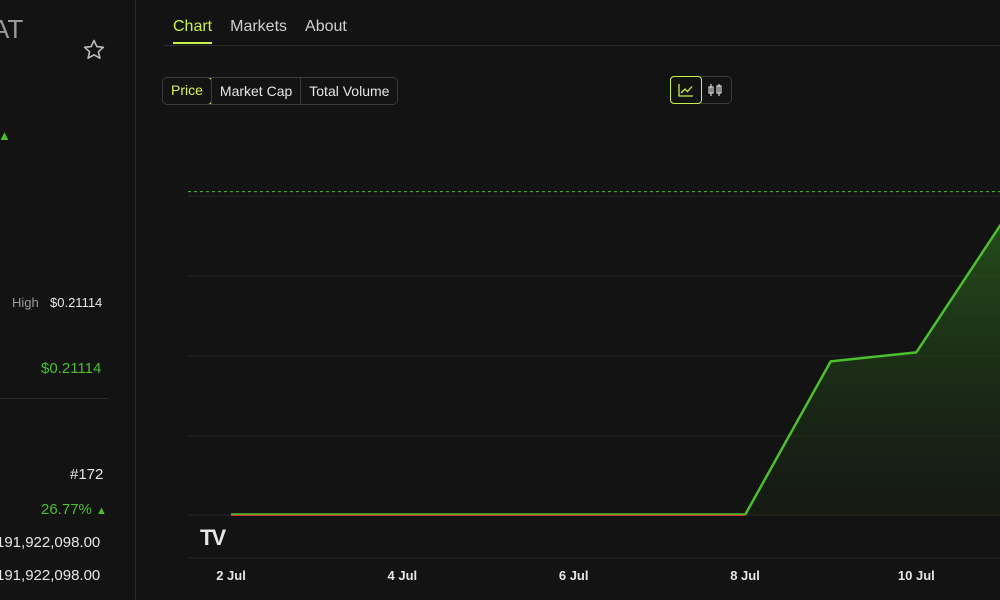 The width and height of the screenshot is (1000, 600). I want to click on line-view-button, so click(686, 90).